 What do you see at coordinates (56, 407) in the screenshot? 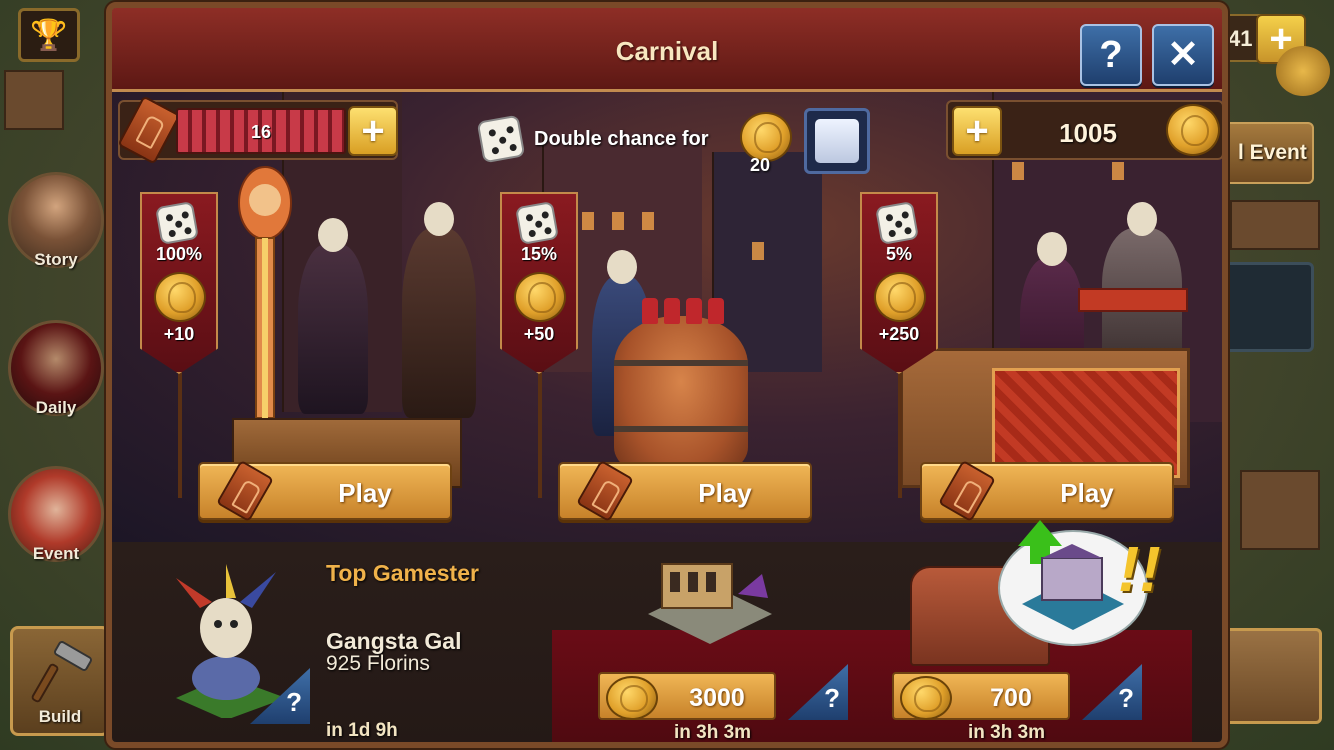
I see `daily-label: Daily` at bounding box center [56, 407].